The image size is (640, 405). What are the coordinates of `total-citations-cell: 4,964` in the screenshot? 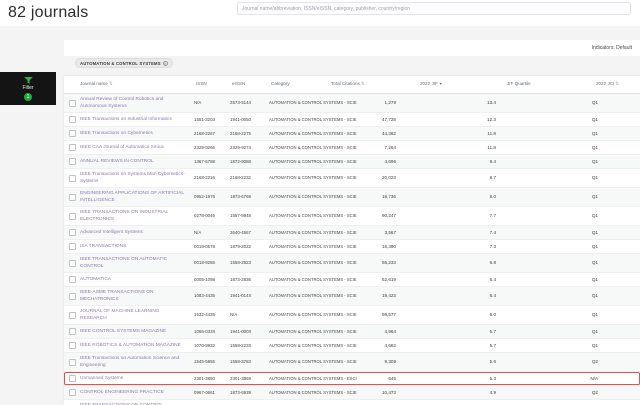 It's located at (390, 331).